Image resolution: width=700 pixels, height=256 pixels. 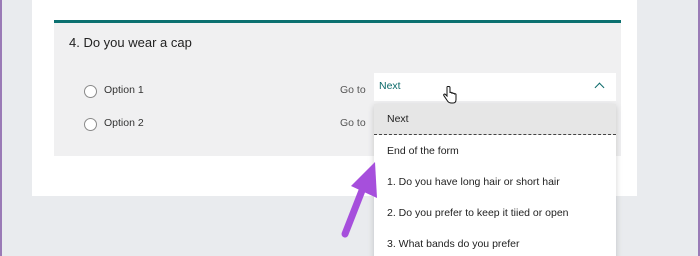 I want to click on option-2-label: Option 2, so click(x=124, y=123).